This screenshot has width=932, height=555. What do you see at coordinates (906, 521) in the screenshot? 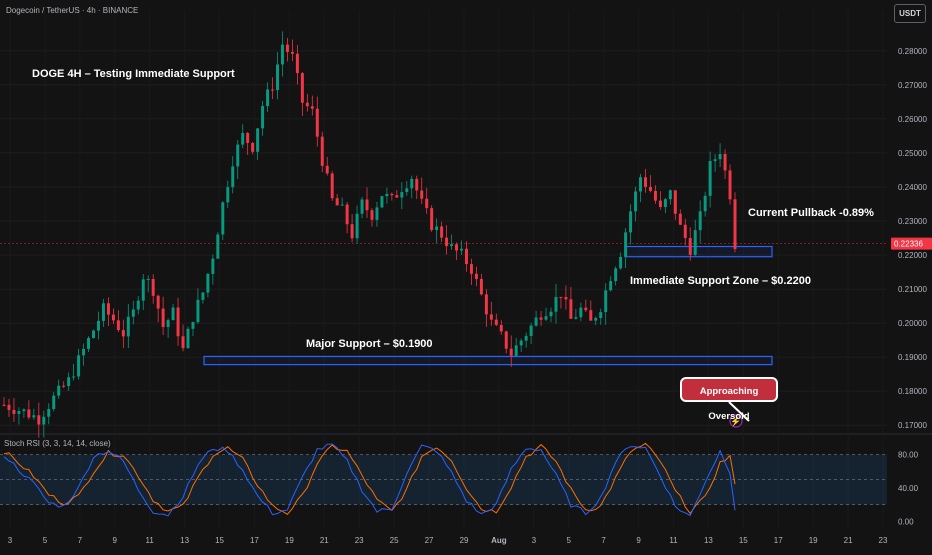
I see `stoch-tick-label: 0.00` at bounding box center [906, 521].